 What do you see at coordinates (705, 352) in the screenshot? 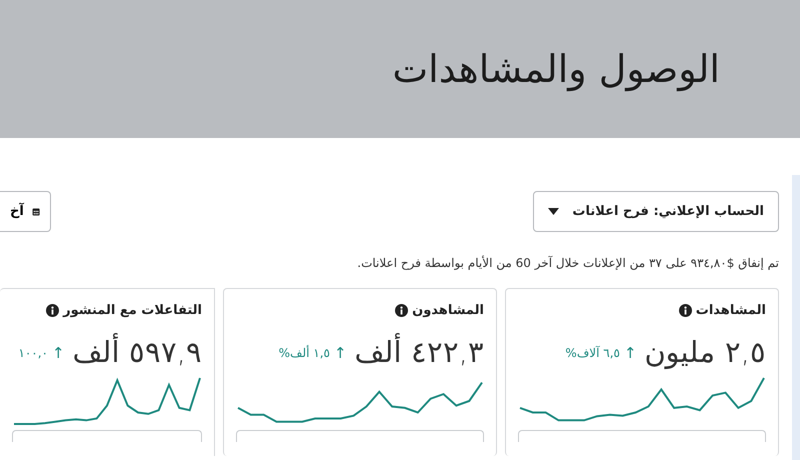
I see `metric-value: ٢,٥ مليون` at bounding box center [705, 352].